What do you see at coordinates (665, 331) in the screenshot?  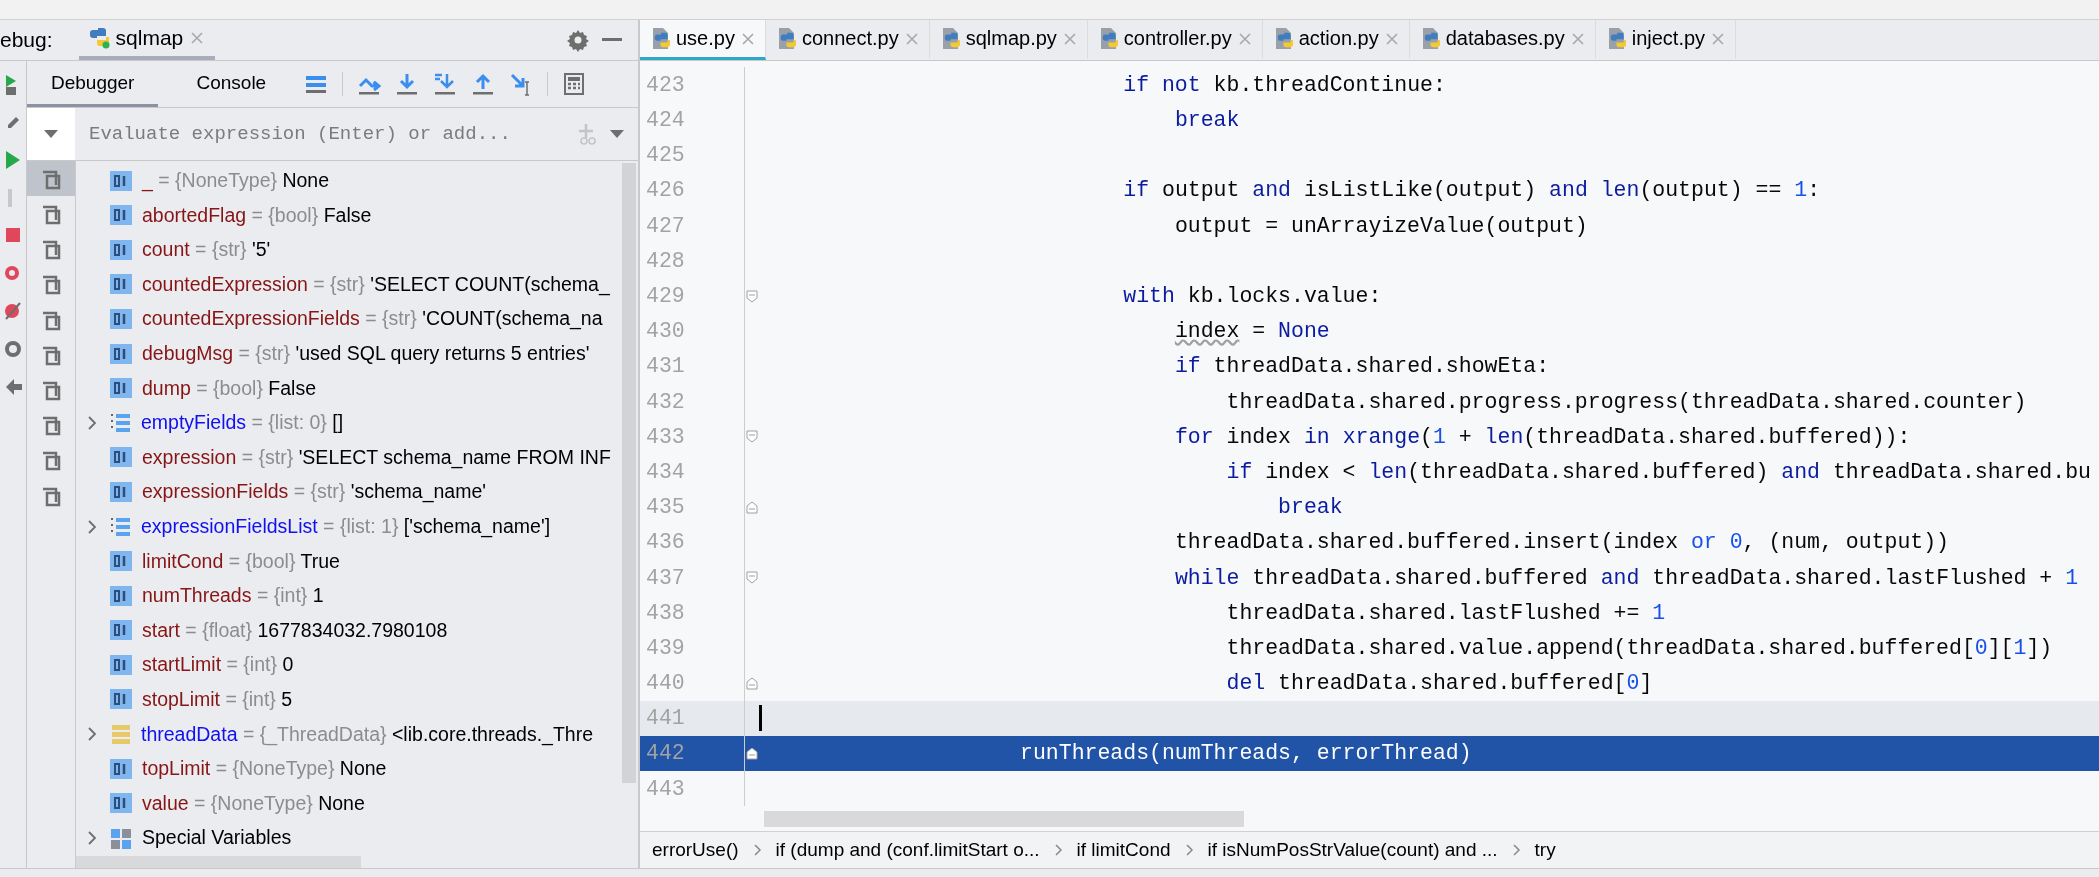 I see `line-number: 430` at bounding box center [665, 331].